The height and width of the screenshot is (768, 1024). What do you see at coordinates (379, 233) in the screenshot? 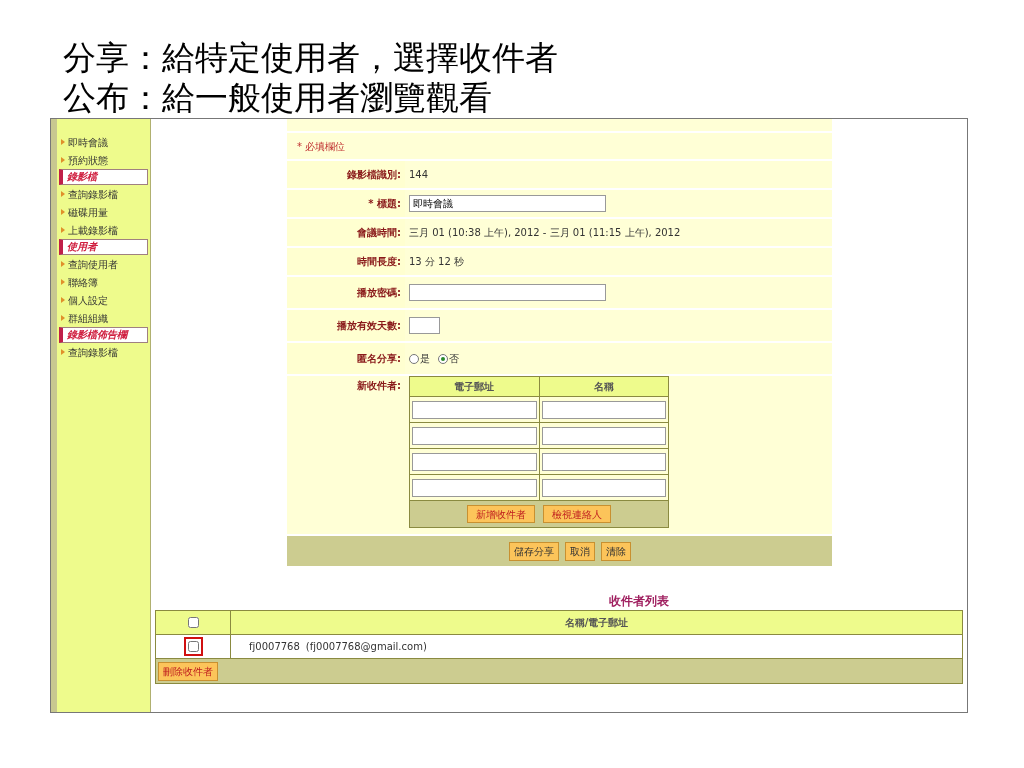
I see `field-label: 會議時間:` at bounding box center [379, 233].